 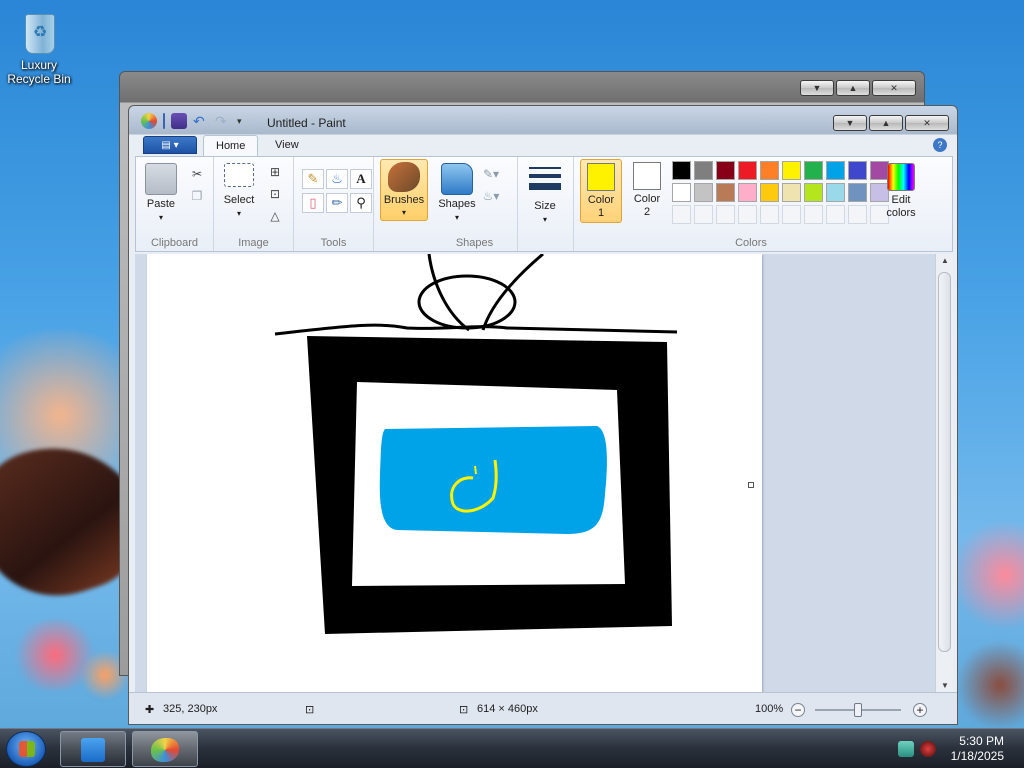 What do you see at coordinates (161, 179) in the screenshot?
I see `paste-icon` at bounding box center [161, 179].